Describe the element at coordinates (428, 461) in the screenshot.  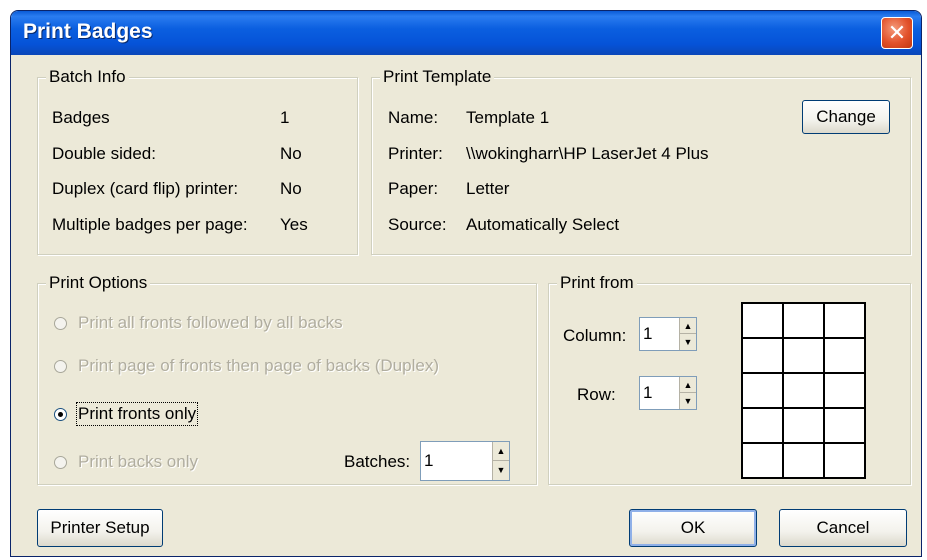
I see `batches-value: 1` at that location.